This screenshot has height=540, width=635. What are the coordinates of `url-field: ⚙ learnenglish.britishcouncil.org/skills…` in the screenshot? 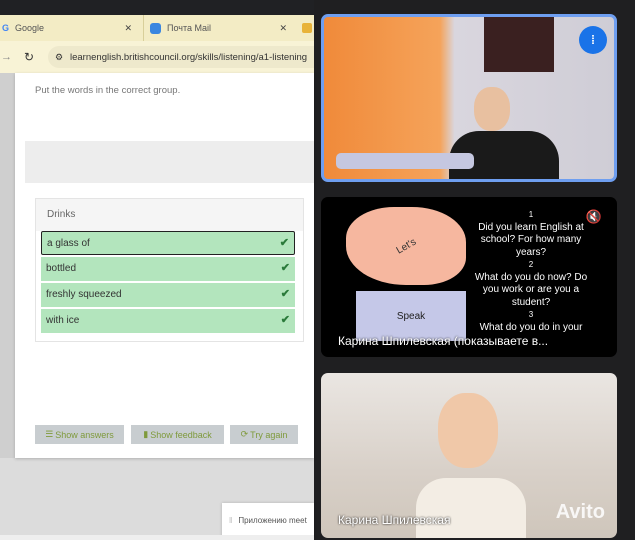 It's located at (181, 57).